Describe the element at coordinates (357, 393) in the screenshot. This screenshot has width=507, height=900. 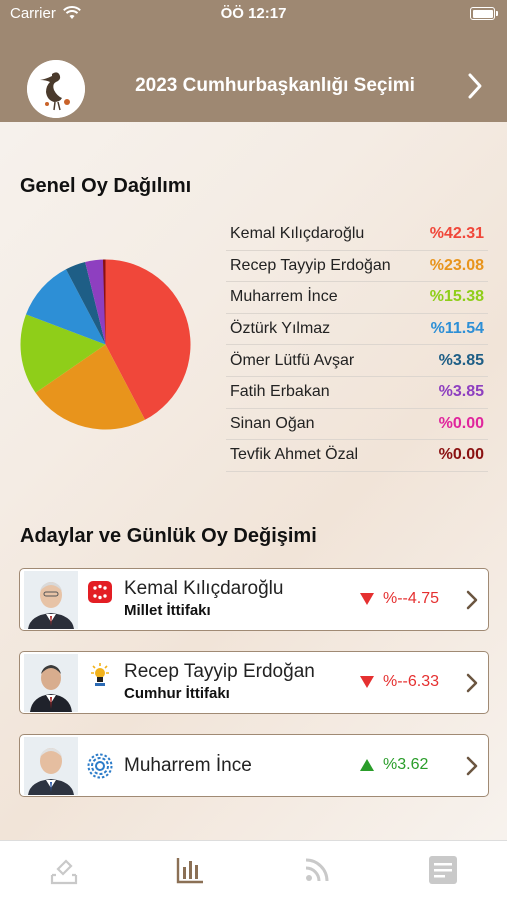
I see `legend-item: Fatih Erbakan %3.85` at that location.